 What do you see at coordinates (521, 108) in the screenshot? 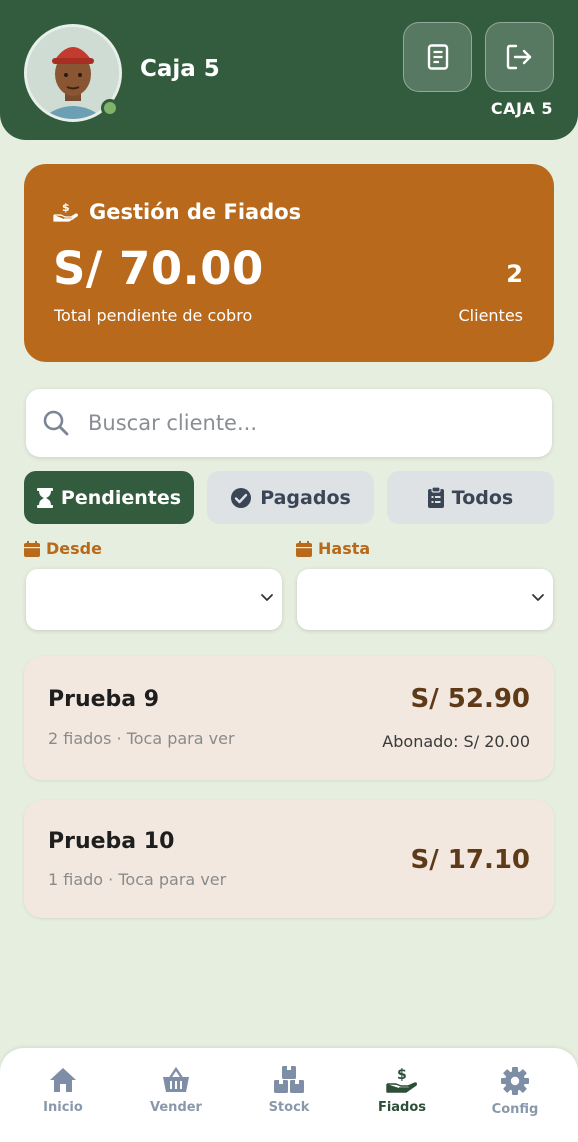
I see `caja-label: CAJA 5` at bounding box center [521, 108].